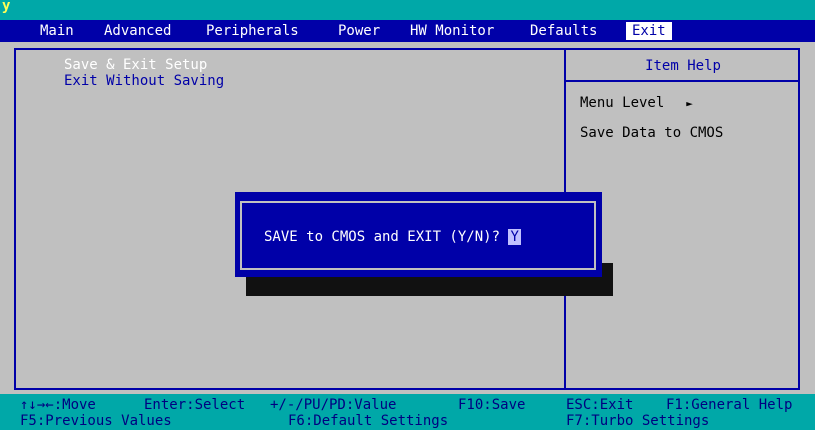  What do you see at coordinates (683, 66) in the screenshot?
I see `help-title: Item Help` at bounding box center [683, 66].